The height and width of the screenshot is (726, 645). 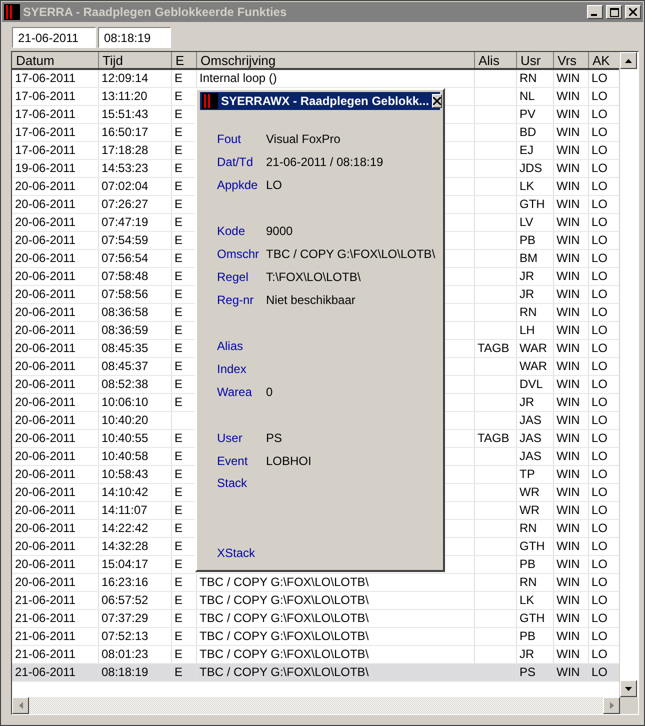 I want to click on table-cell: 07:02:04, so click(x=125, y=186).